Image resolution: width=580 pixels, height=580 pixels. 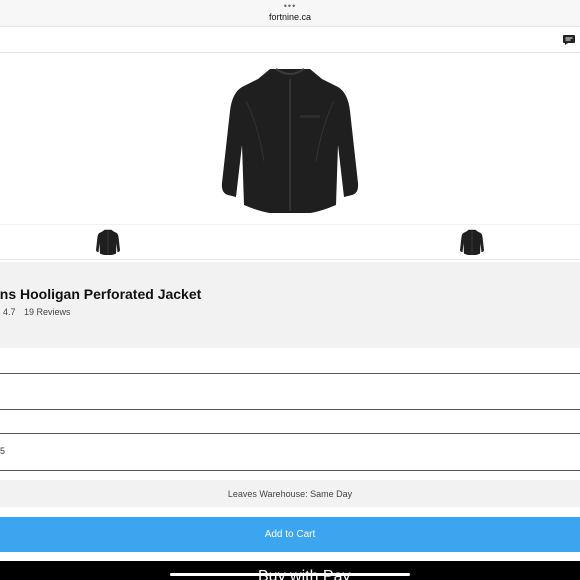 I want to click on thumbnail-alt, so click(x=472, y=242).